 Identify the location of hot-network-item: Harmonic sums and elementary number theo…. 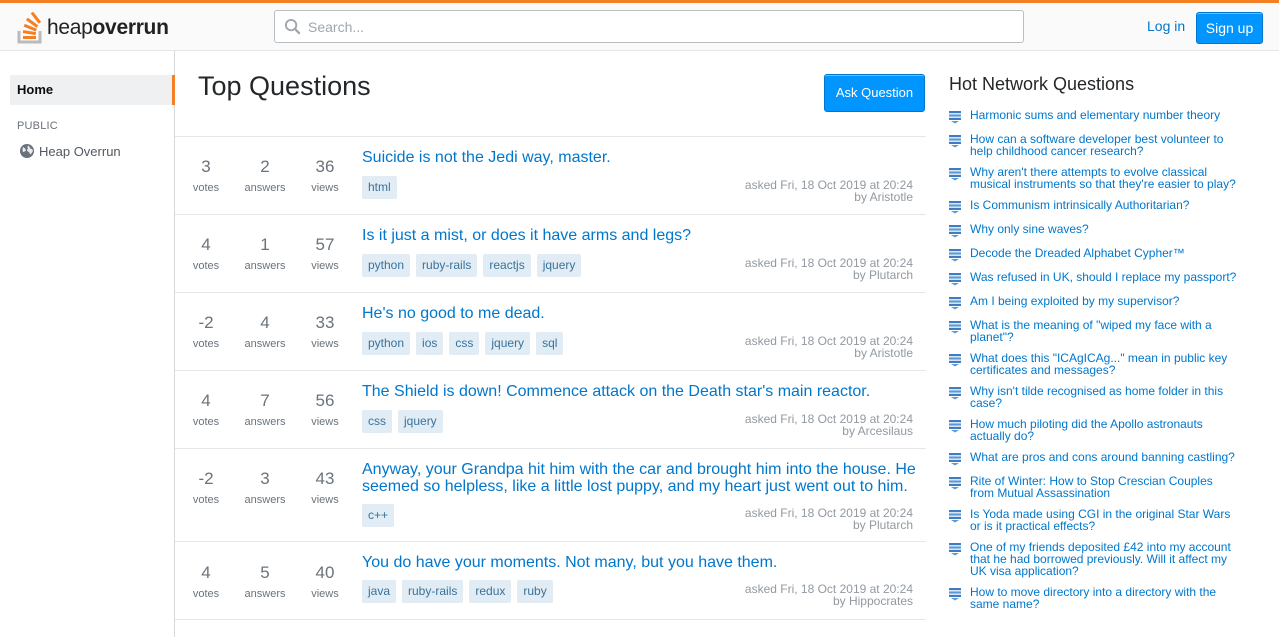
(1098, 116).